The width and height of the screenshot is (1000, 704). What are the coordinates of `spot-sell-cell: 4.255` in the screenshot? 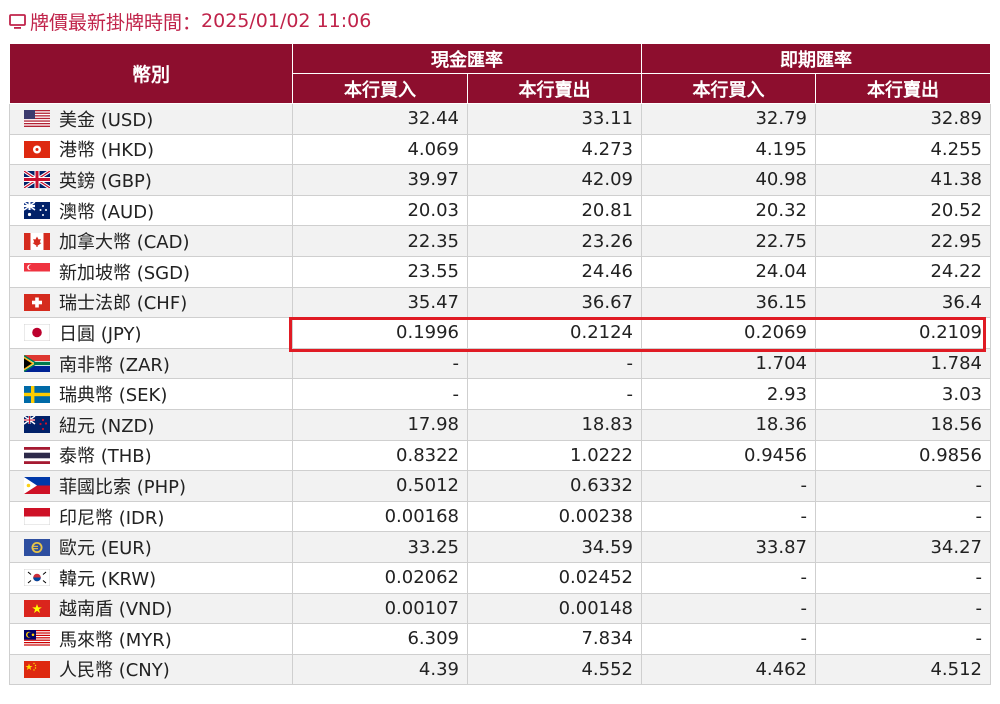 It's located at (903, 149).